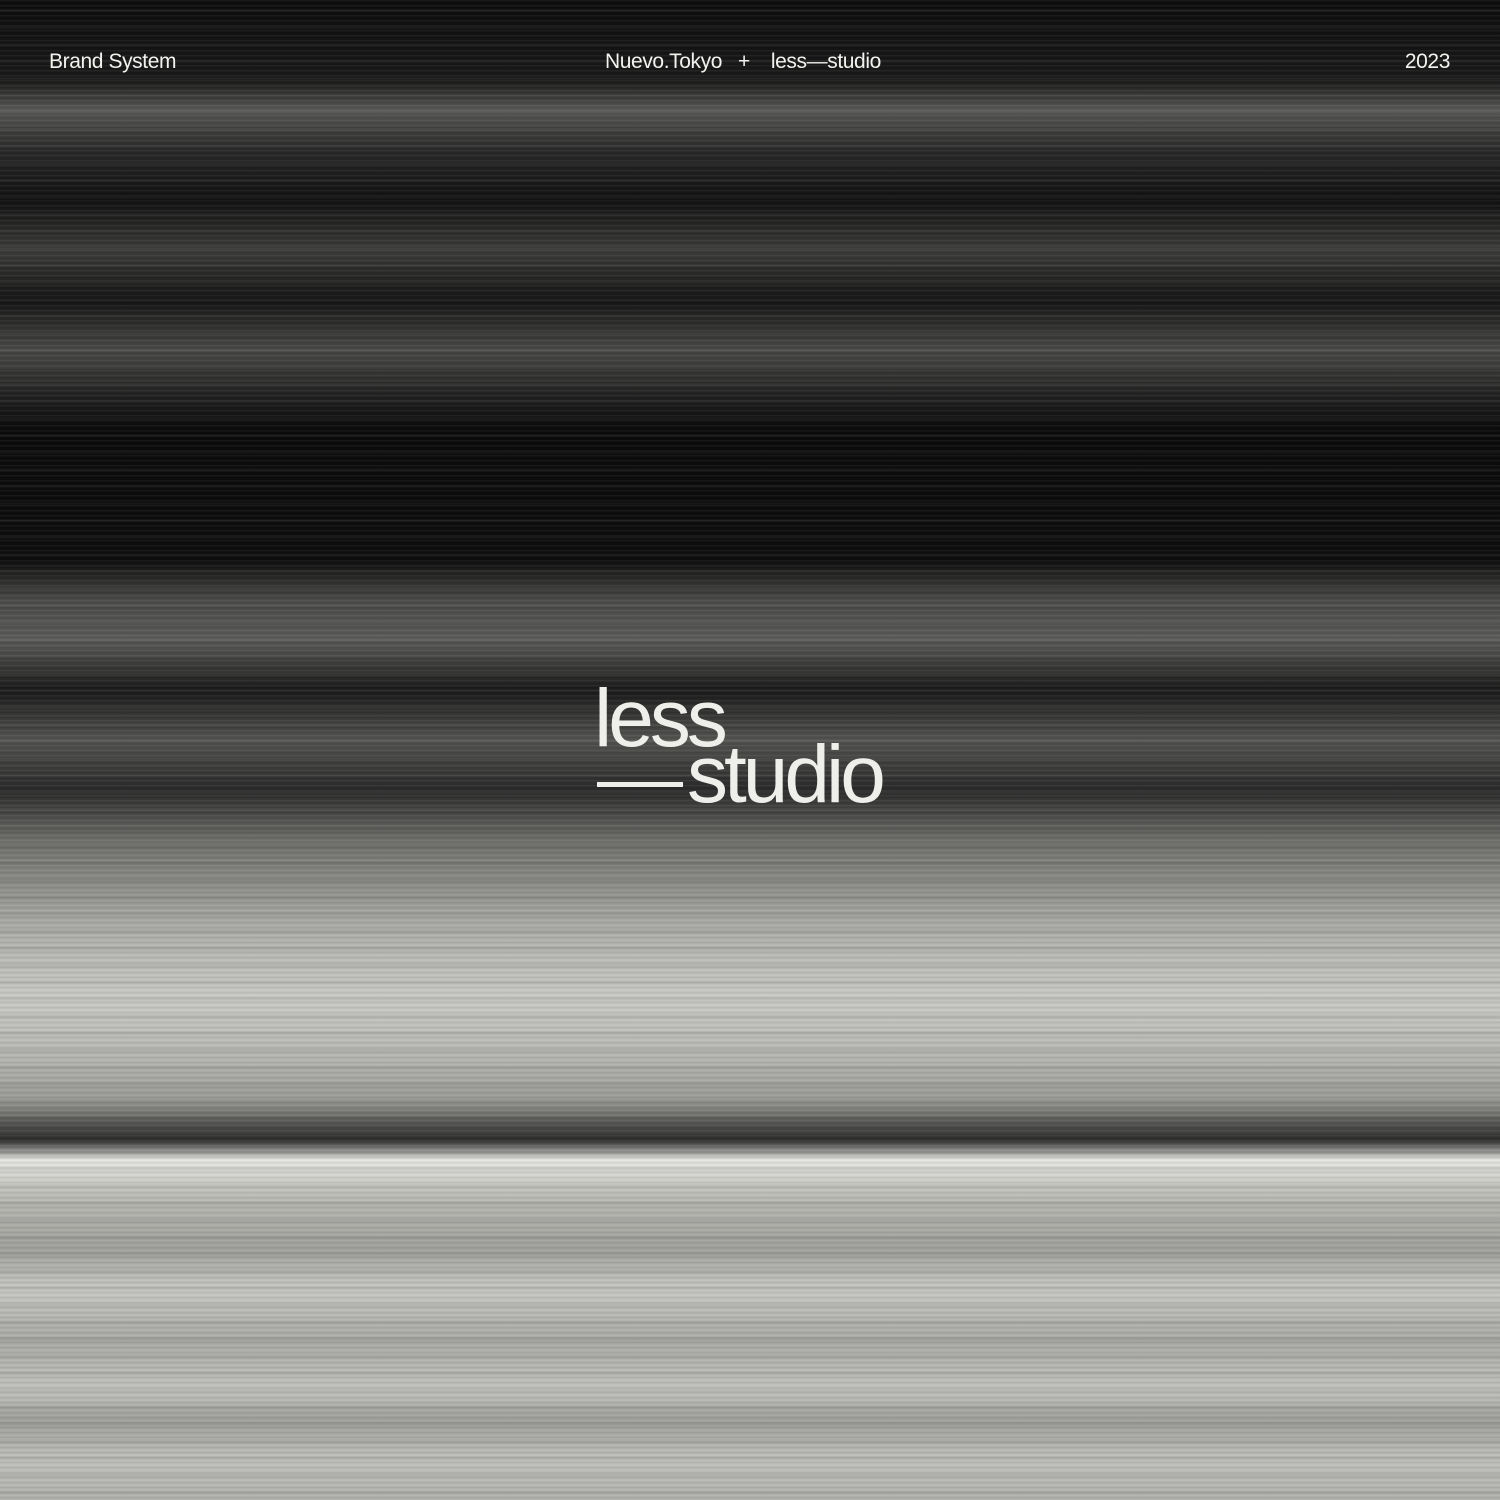  I want to click on logo-em-dash, so click(640, 784).